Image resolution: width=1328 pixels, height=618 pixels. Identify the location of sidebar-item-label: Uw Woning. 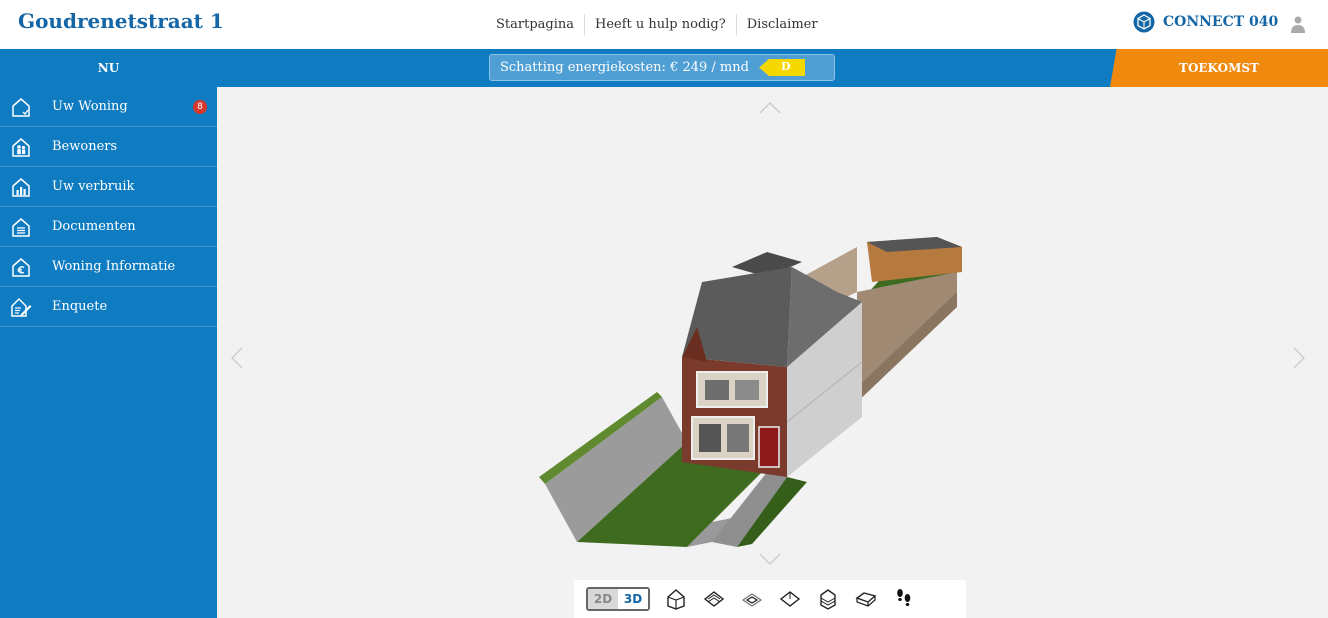
(90, 106).